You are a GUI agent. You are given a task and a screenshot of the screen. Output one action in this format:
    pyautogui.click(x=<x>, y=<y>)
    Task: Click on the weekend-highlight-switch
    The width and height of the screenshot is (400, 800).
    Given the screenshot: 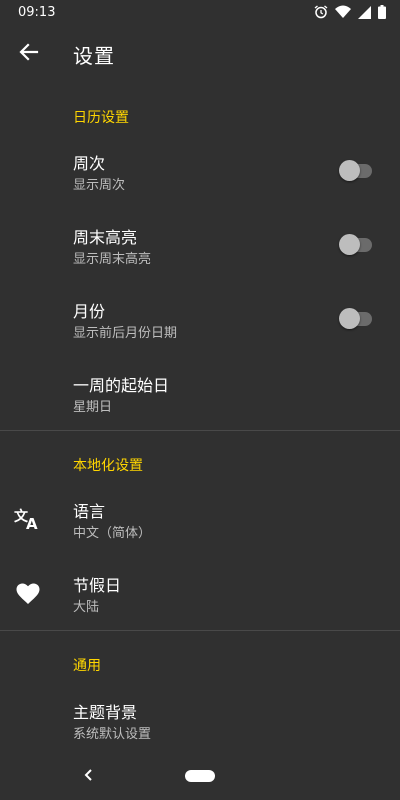 What is the action you would take?
    pyautogui.click(x=356, y=245)
    